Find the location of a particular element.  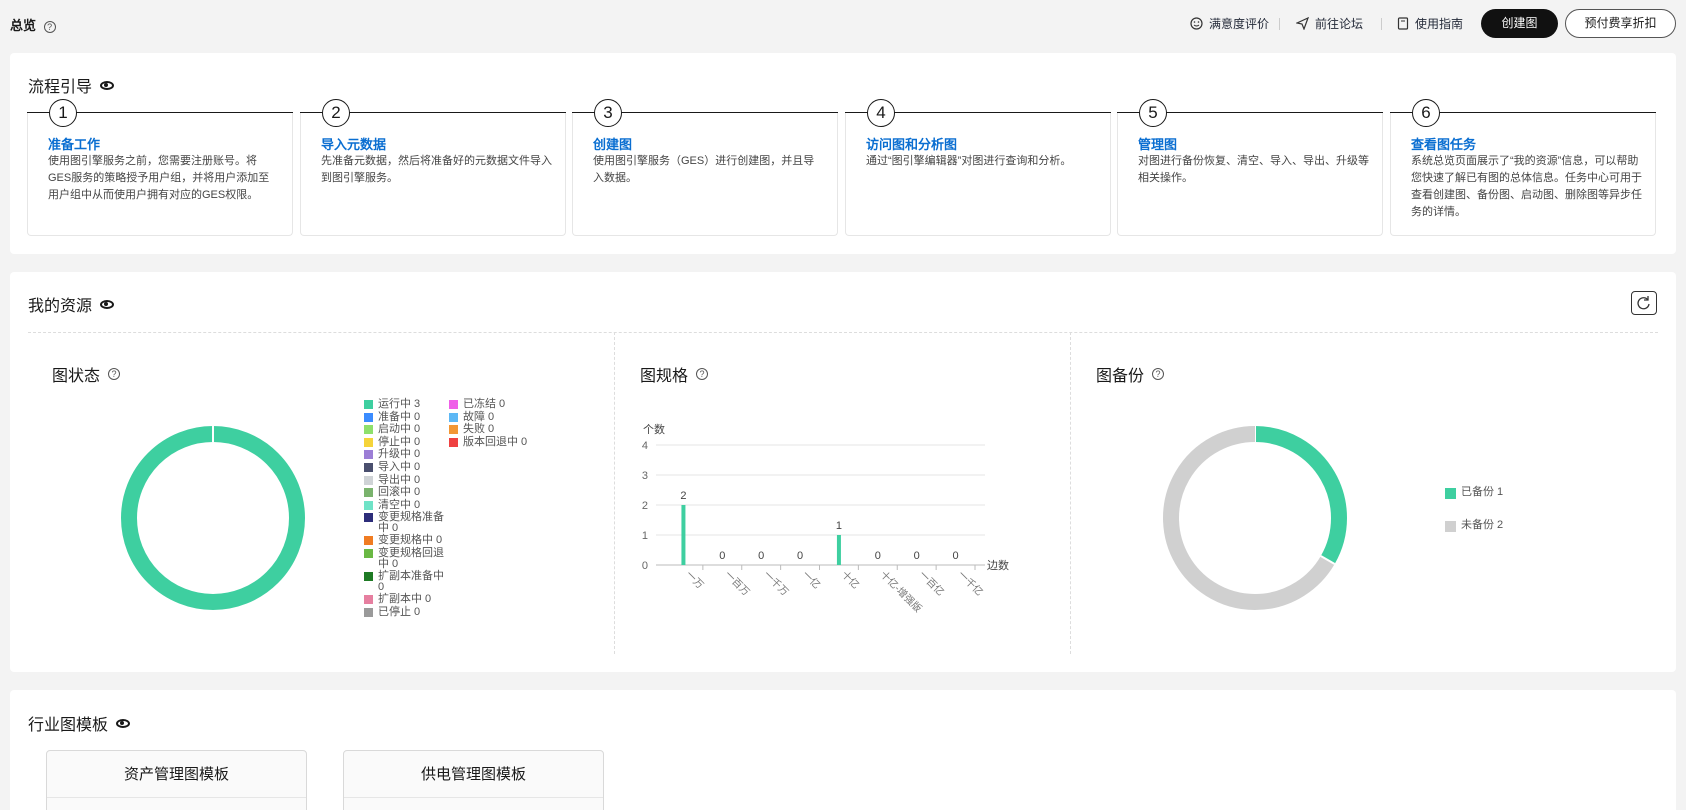

step-description: 通过“图引擎编辑器”对图进行查询和分析。 is located at coordinates (969, 161).